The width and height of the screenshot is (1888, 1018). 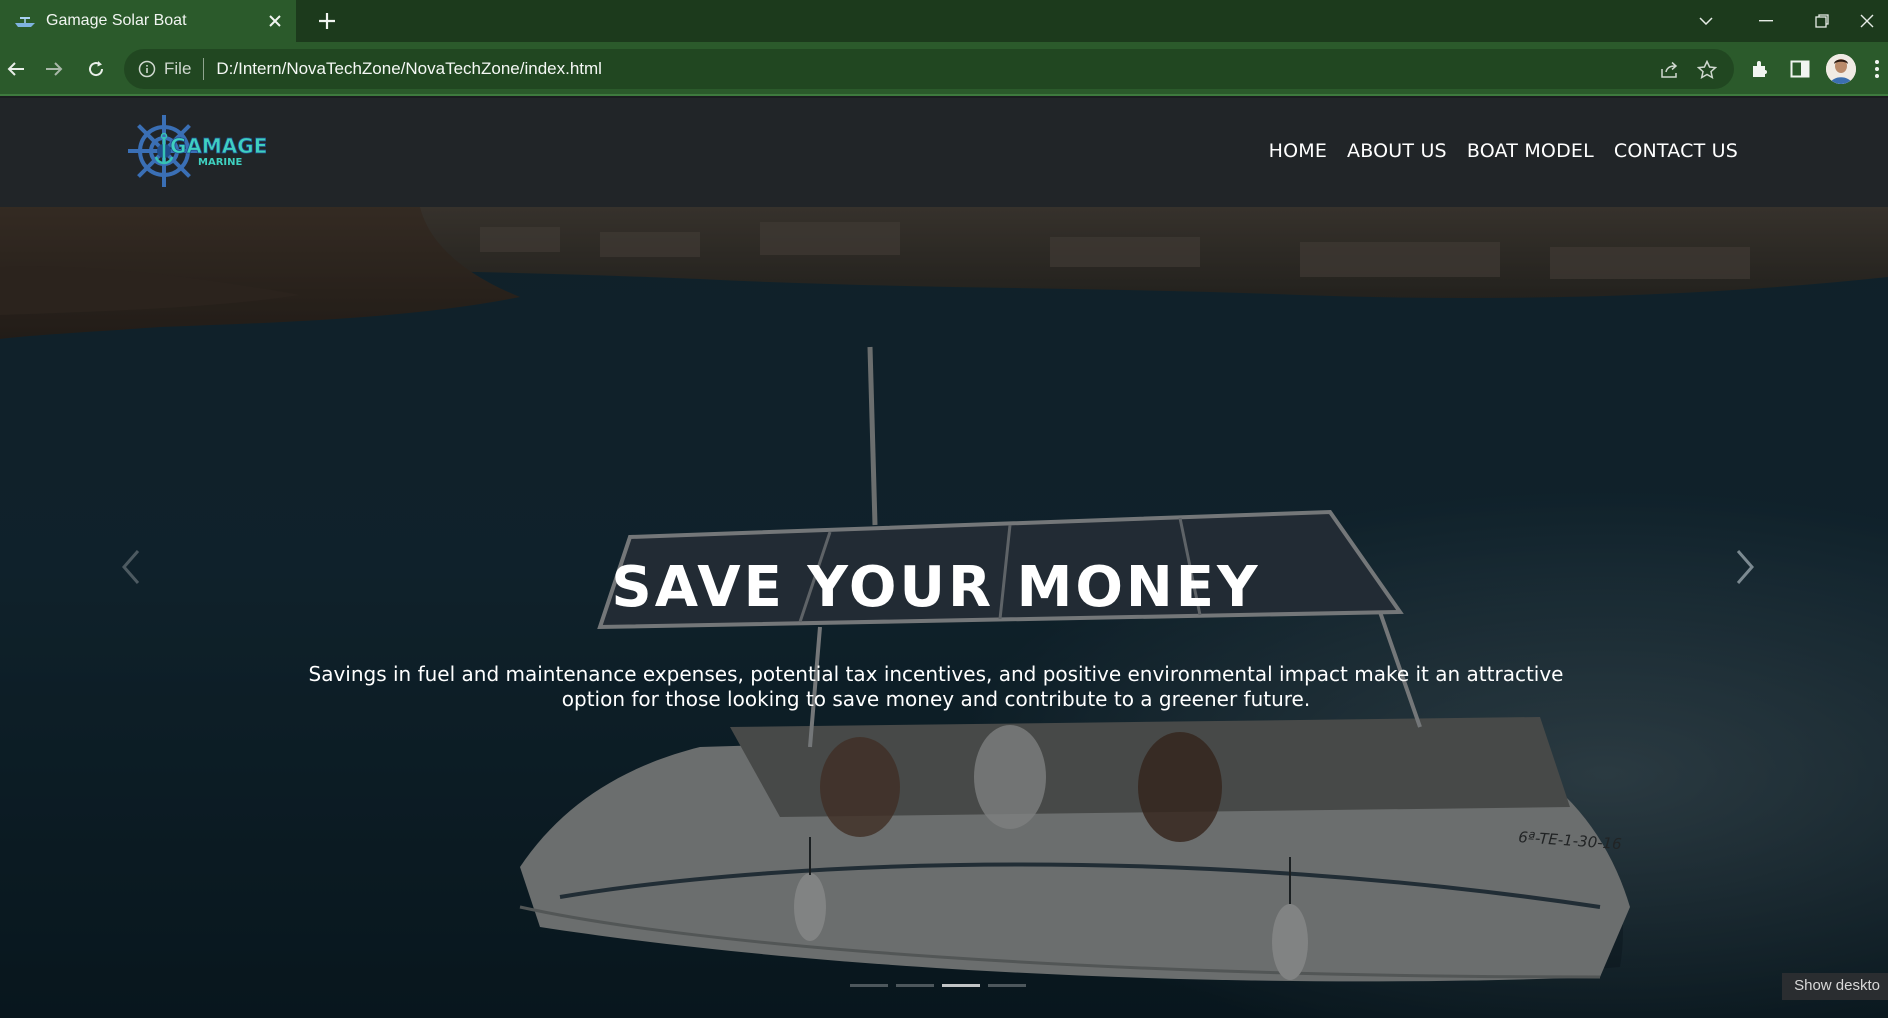 What do you see at coordinates (1707, 70) in the screenshot?
I see `star-icon` at bounding box center [1707, 70].